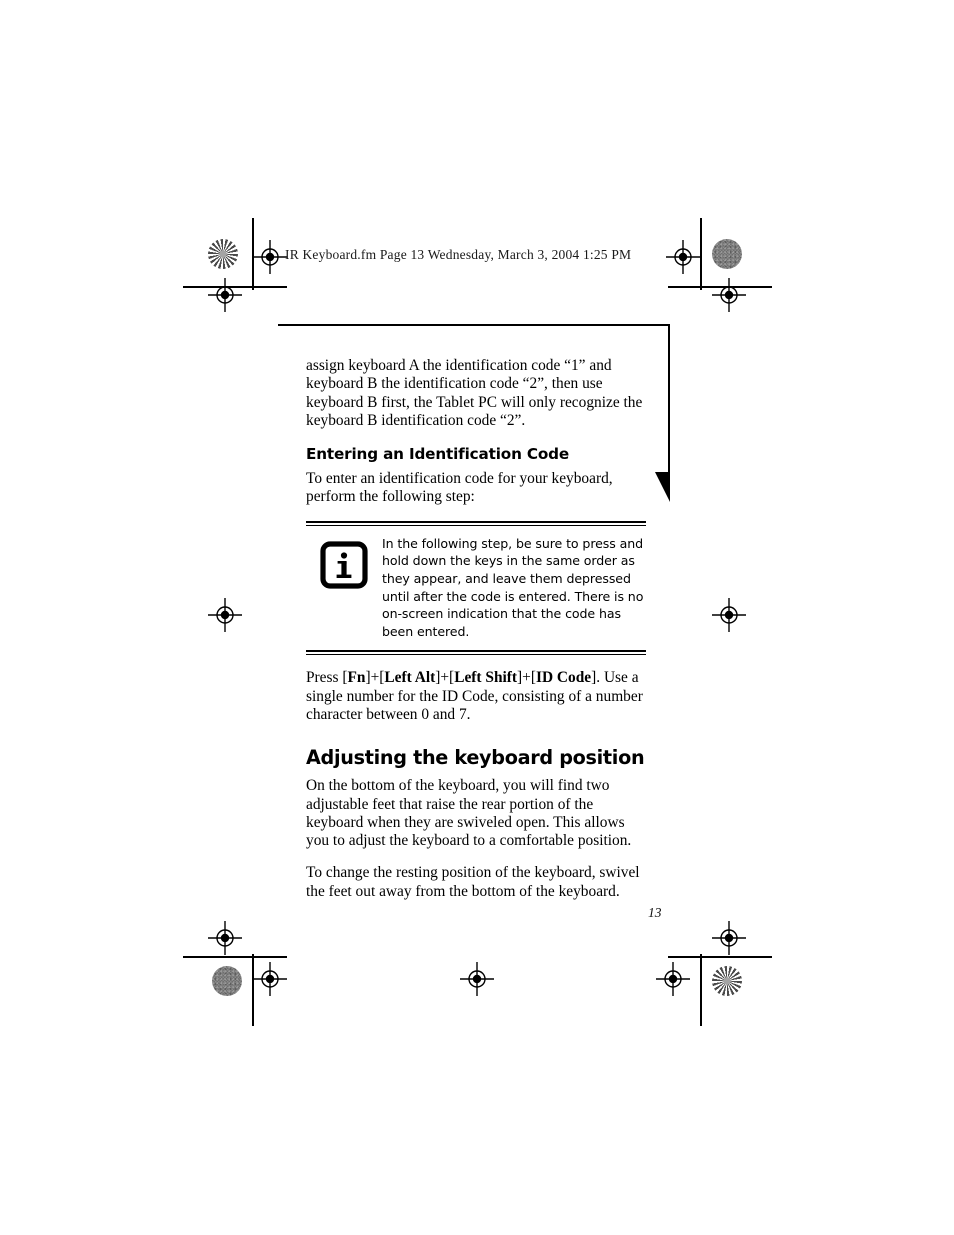 The width and height of the screenshot is (954, 1235). What do you see at coordinates (223, 254) in the screenshot?
I see `halftone-density-patch-top-left` at bounding box center [223, 254].